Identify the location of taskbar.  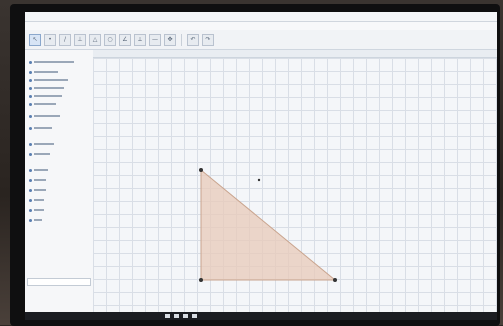
(261, 316).